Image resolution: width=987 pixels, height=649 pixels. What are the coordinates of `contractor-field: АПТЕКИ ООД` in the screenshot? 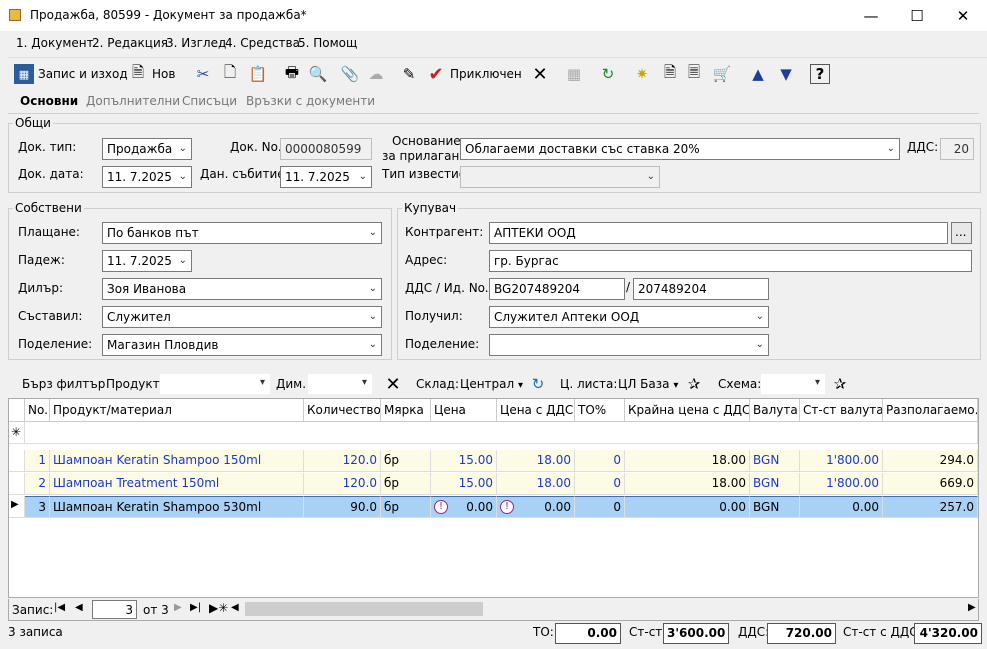 It's located at (718, 233).